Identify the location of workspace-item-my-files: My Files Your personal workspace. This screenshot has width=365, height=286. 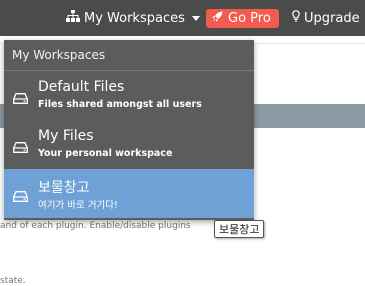
(129, 144).